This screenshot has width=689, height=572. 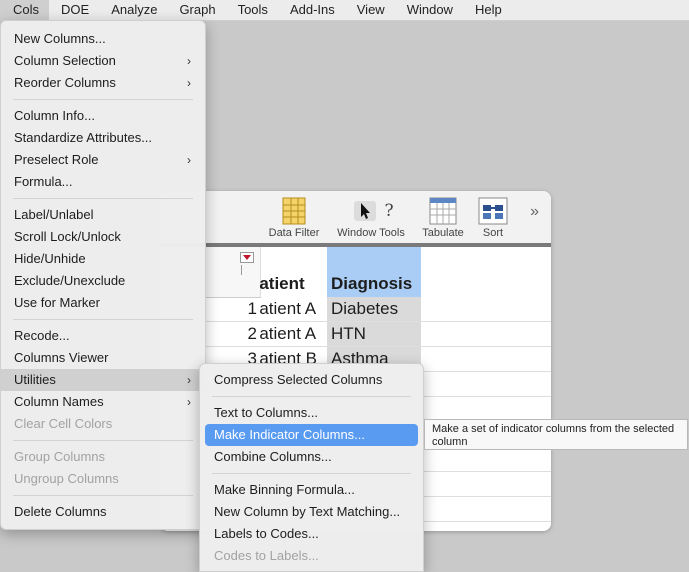 I want to click on menu-item-exclude-unexclude: Exclude/Unexclude, so click(x=103, y=281).